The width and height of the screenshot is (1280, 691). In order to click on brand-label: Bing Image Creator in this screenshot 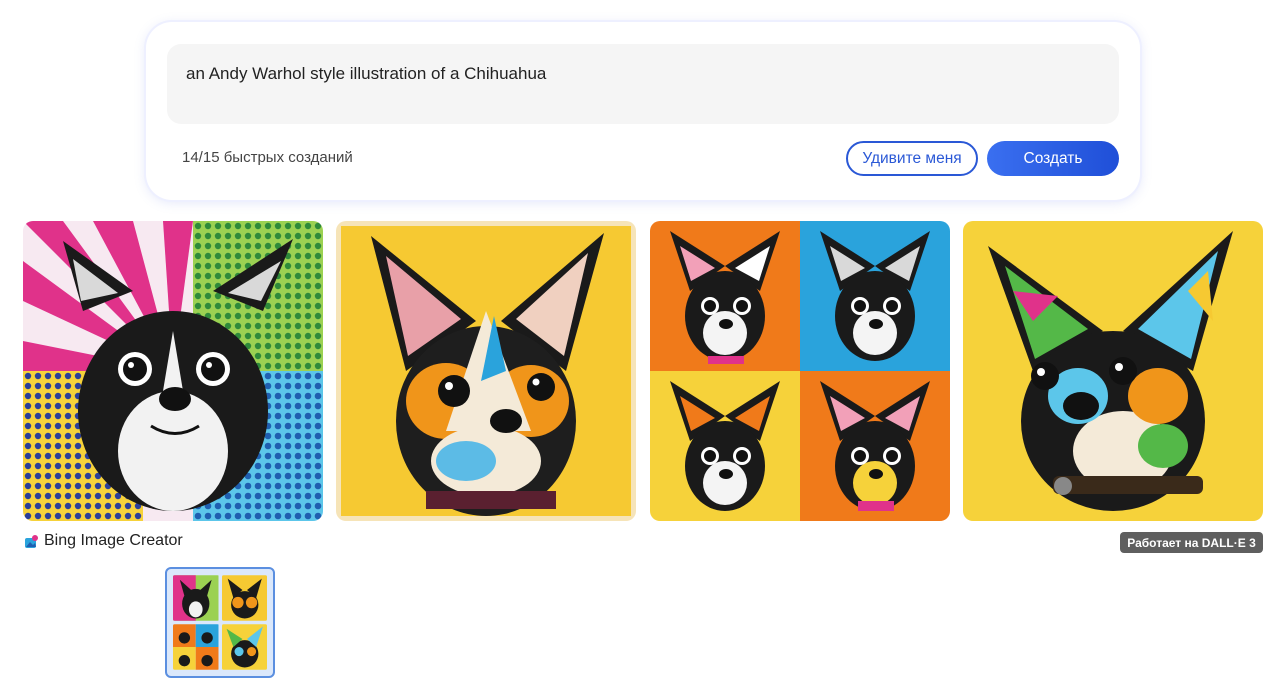, I will do `click(103, 541)`.